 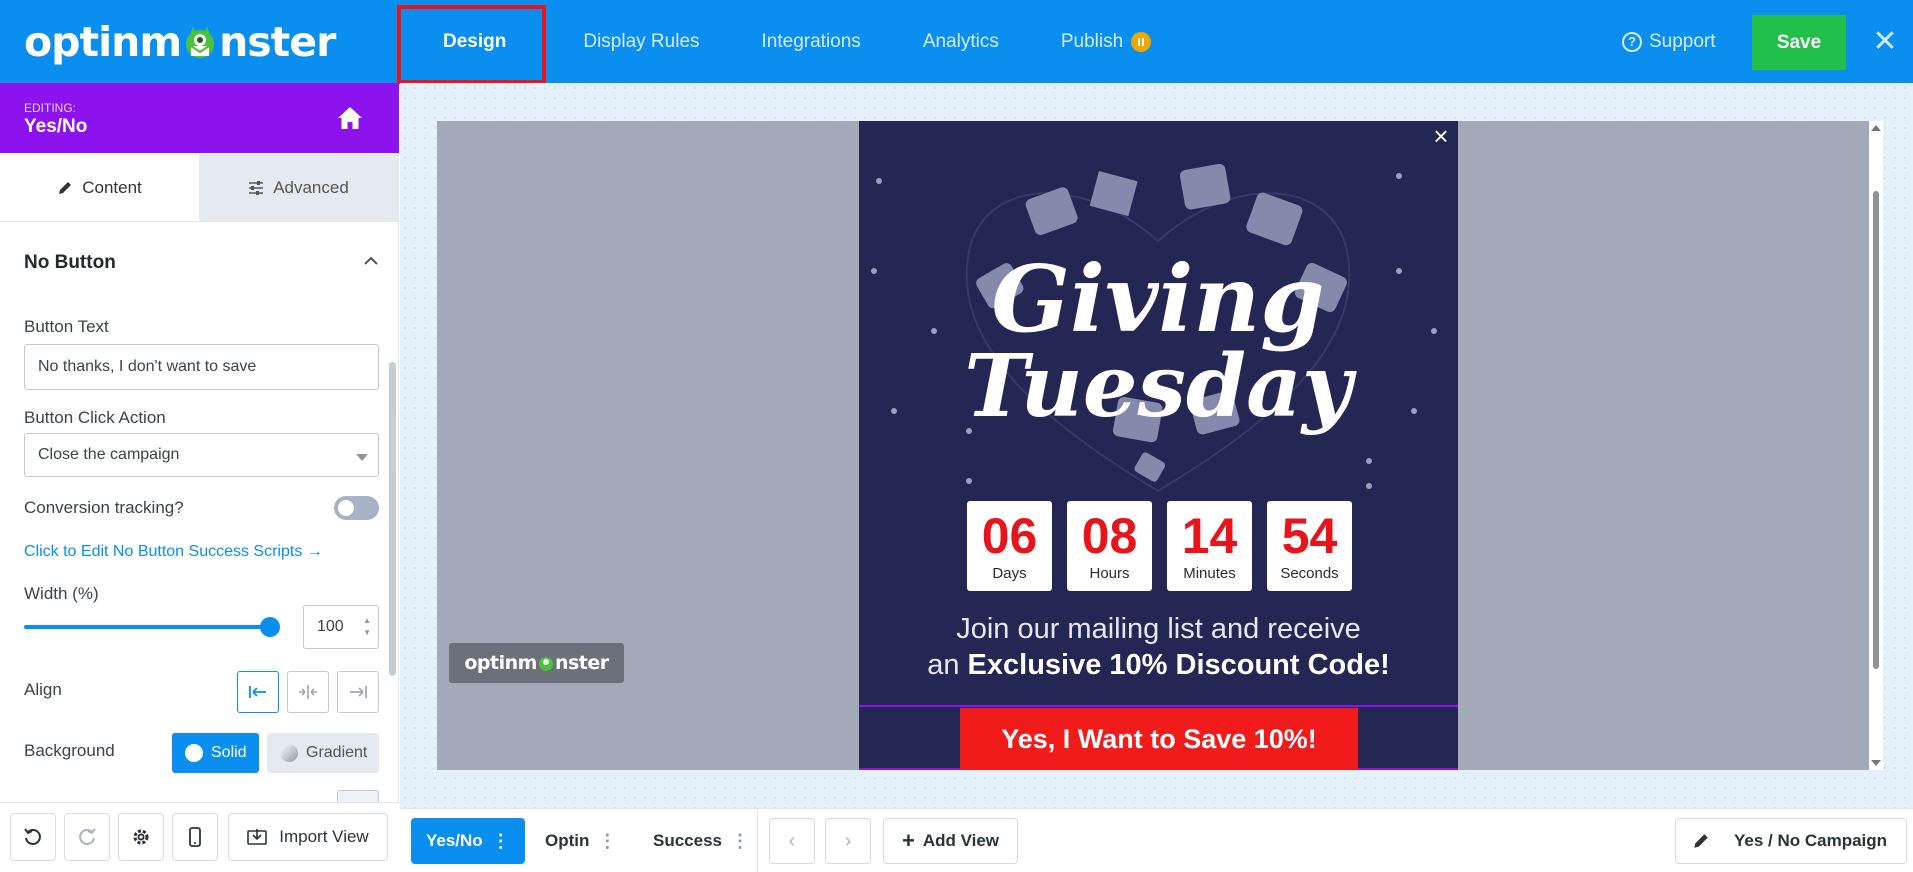 What do you see at coordinates (33, 837) in the screenshot?
I see `undo-button` at bounding box center [33, 837].